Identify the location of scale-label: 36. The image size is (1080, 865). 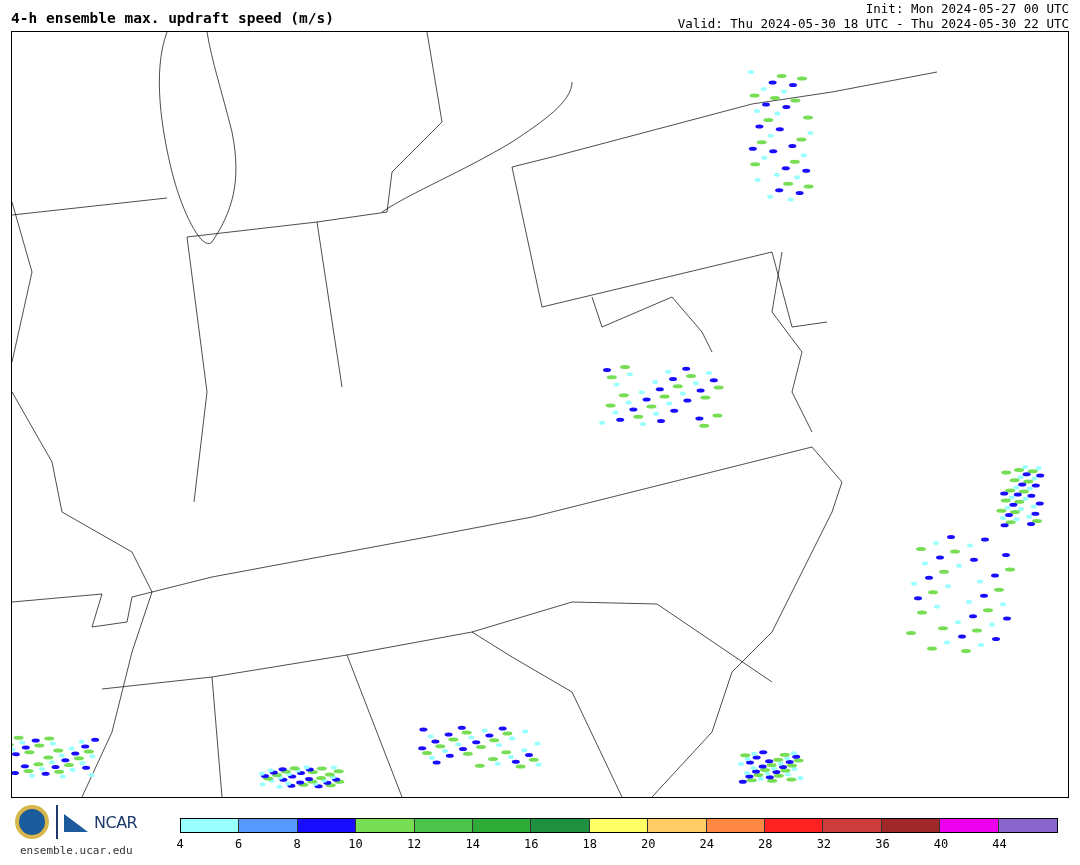
(882, 844).